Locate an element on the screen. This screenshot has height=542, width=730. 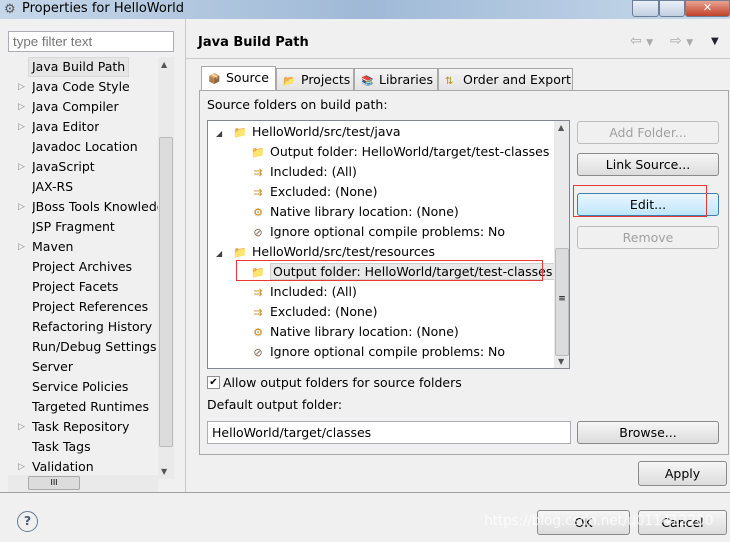
tree-scrollbar: ▲ ≡ ▼ is located at coordinates (561, 244).